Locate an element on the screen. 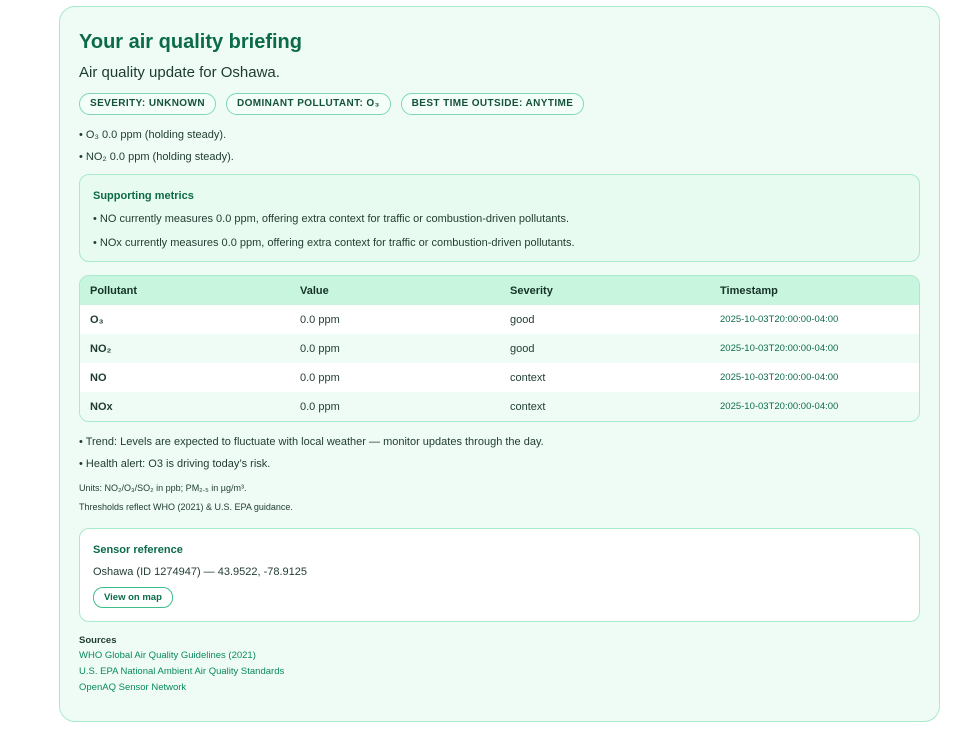 The image size is (968, 735). summary-bullet: • NO₂ 0.0 ppm (holding steady). is located at coordinates (156, 157).